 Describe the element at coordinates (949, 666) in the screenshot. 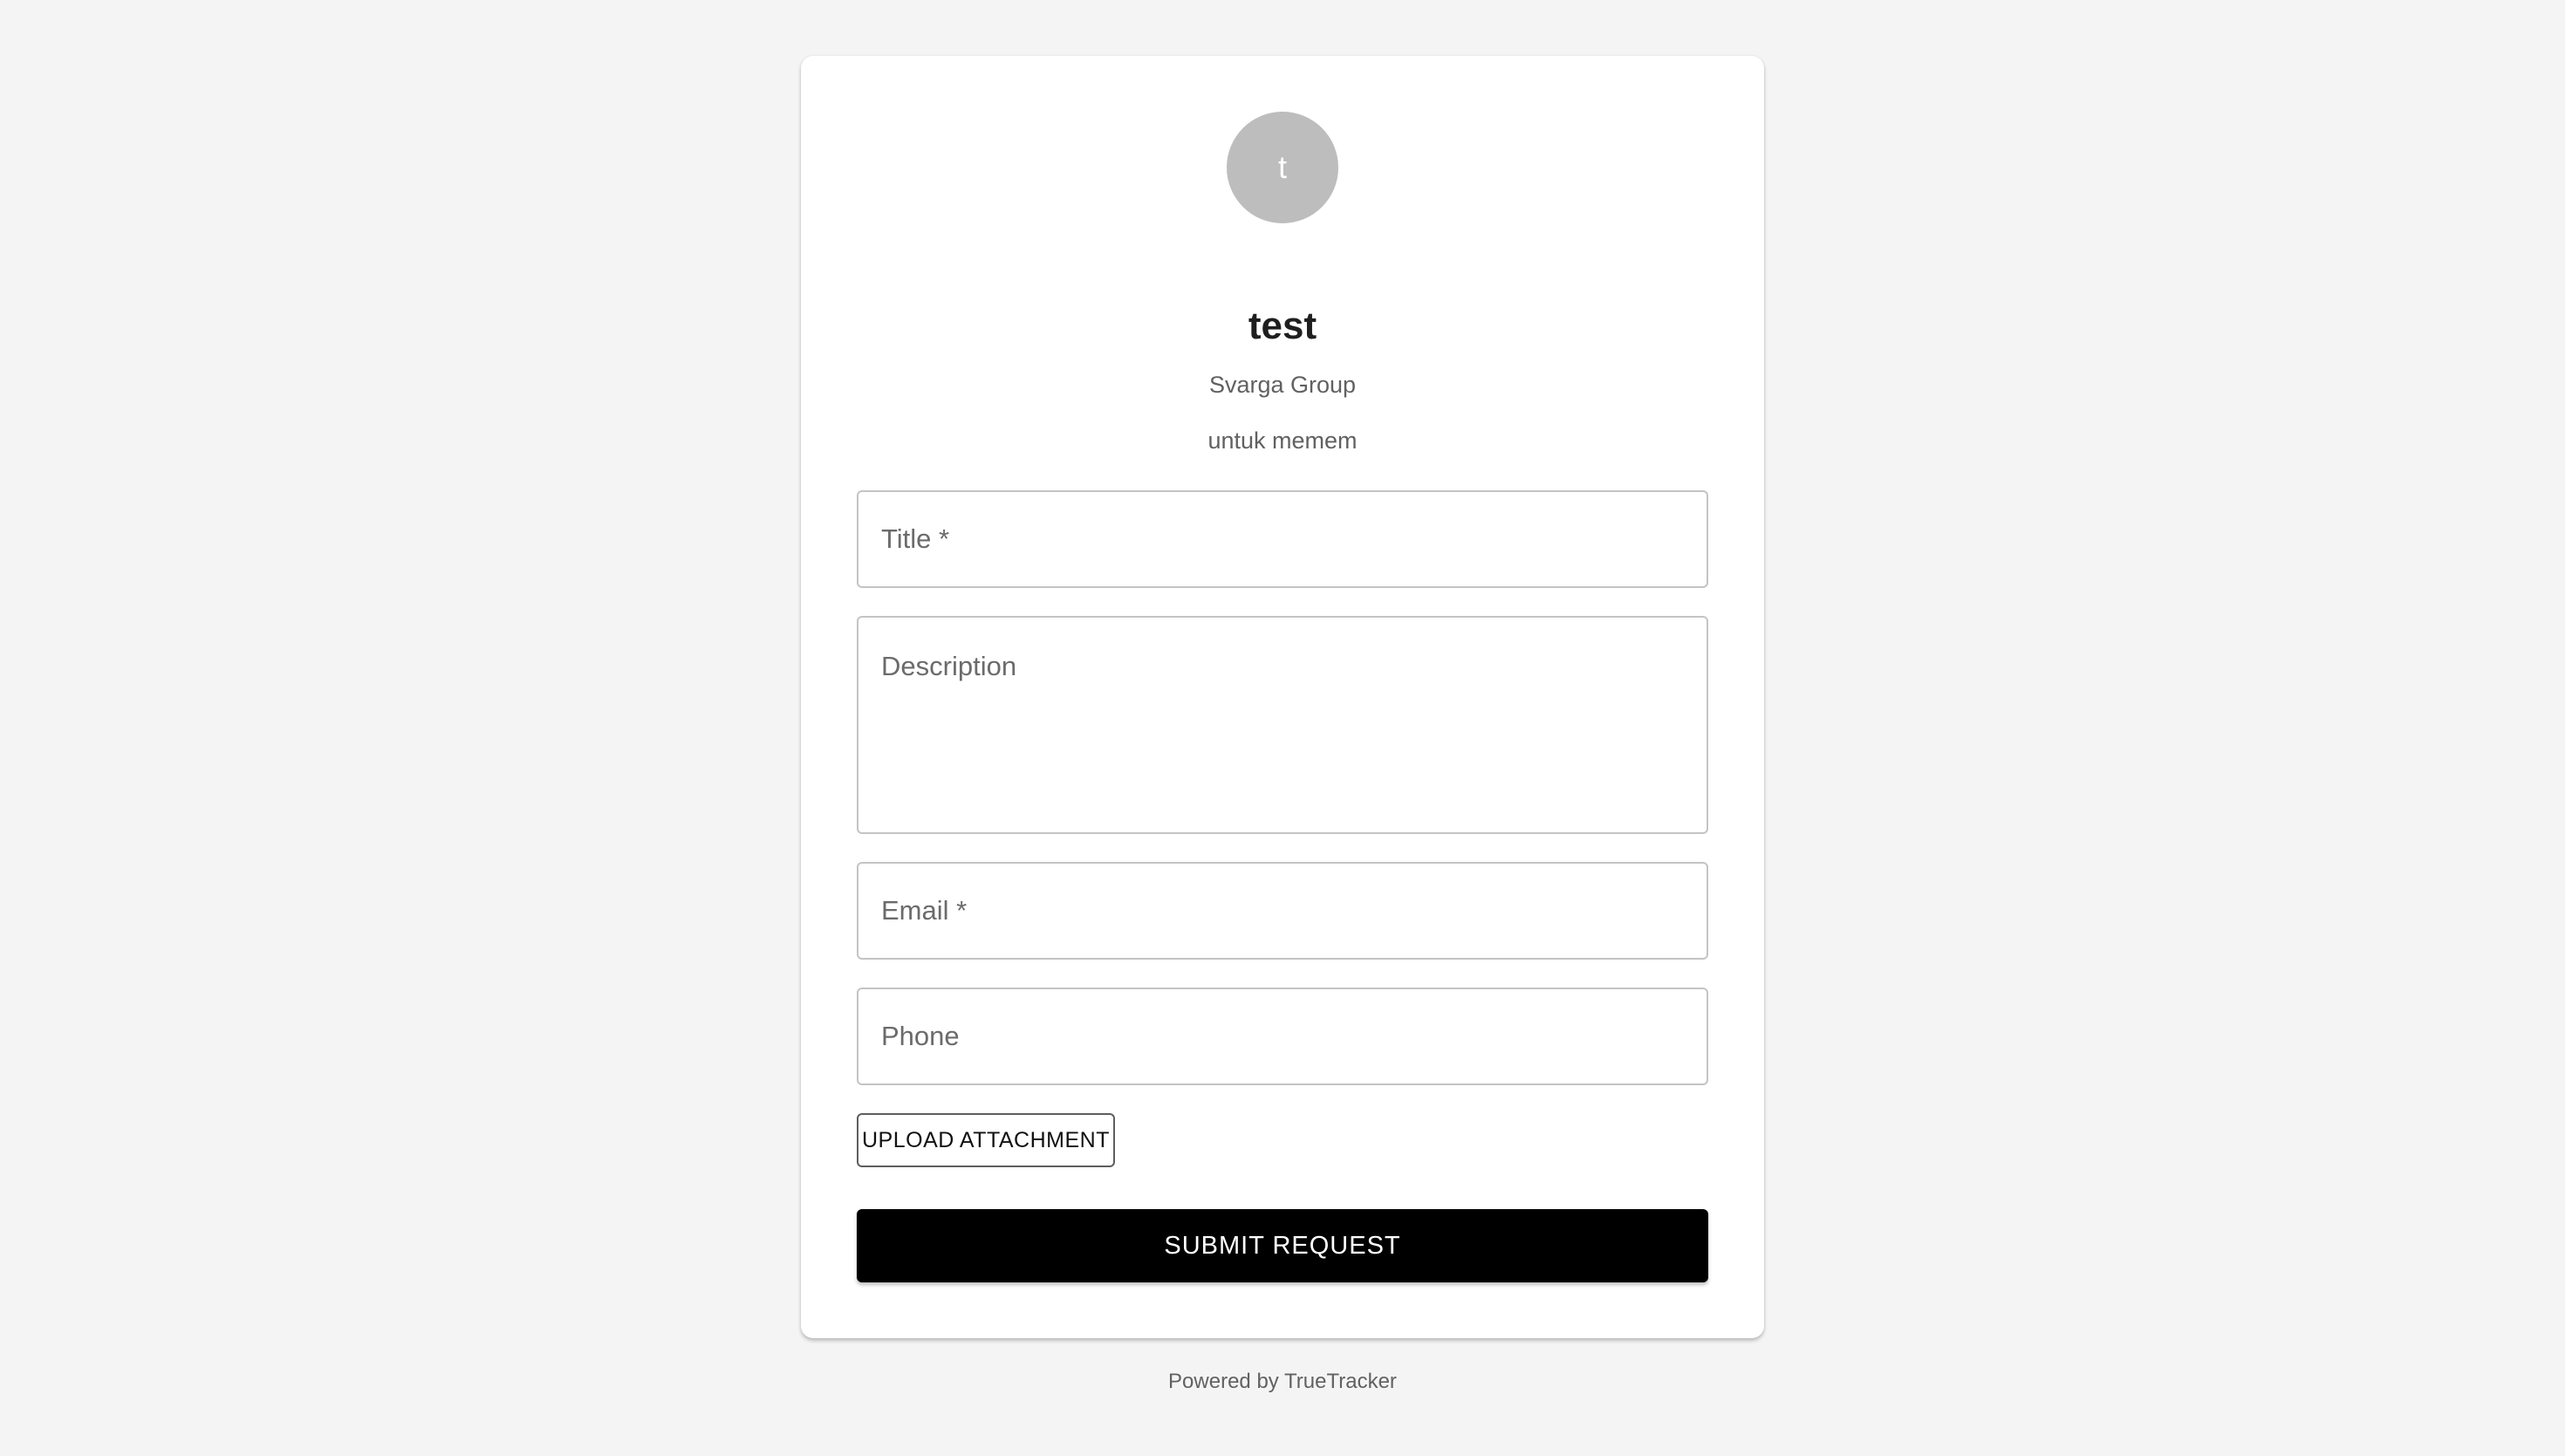

I see `description-field-label: Description` at that location.